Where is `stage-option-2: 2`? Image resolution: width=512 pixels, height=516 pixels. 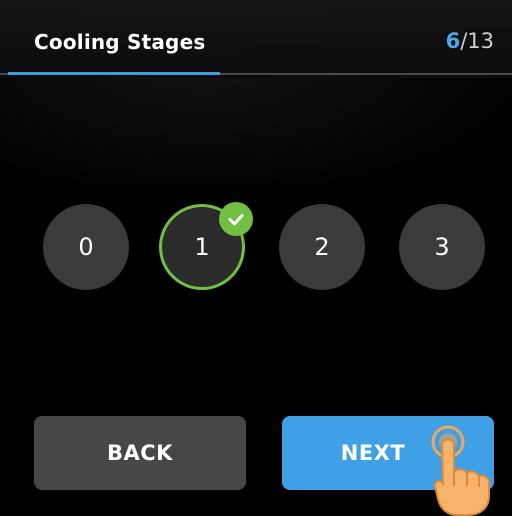 stage-option-2: 2 is located at coordinates (322, 247).